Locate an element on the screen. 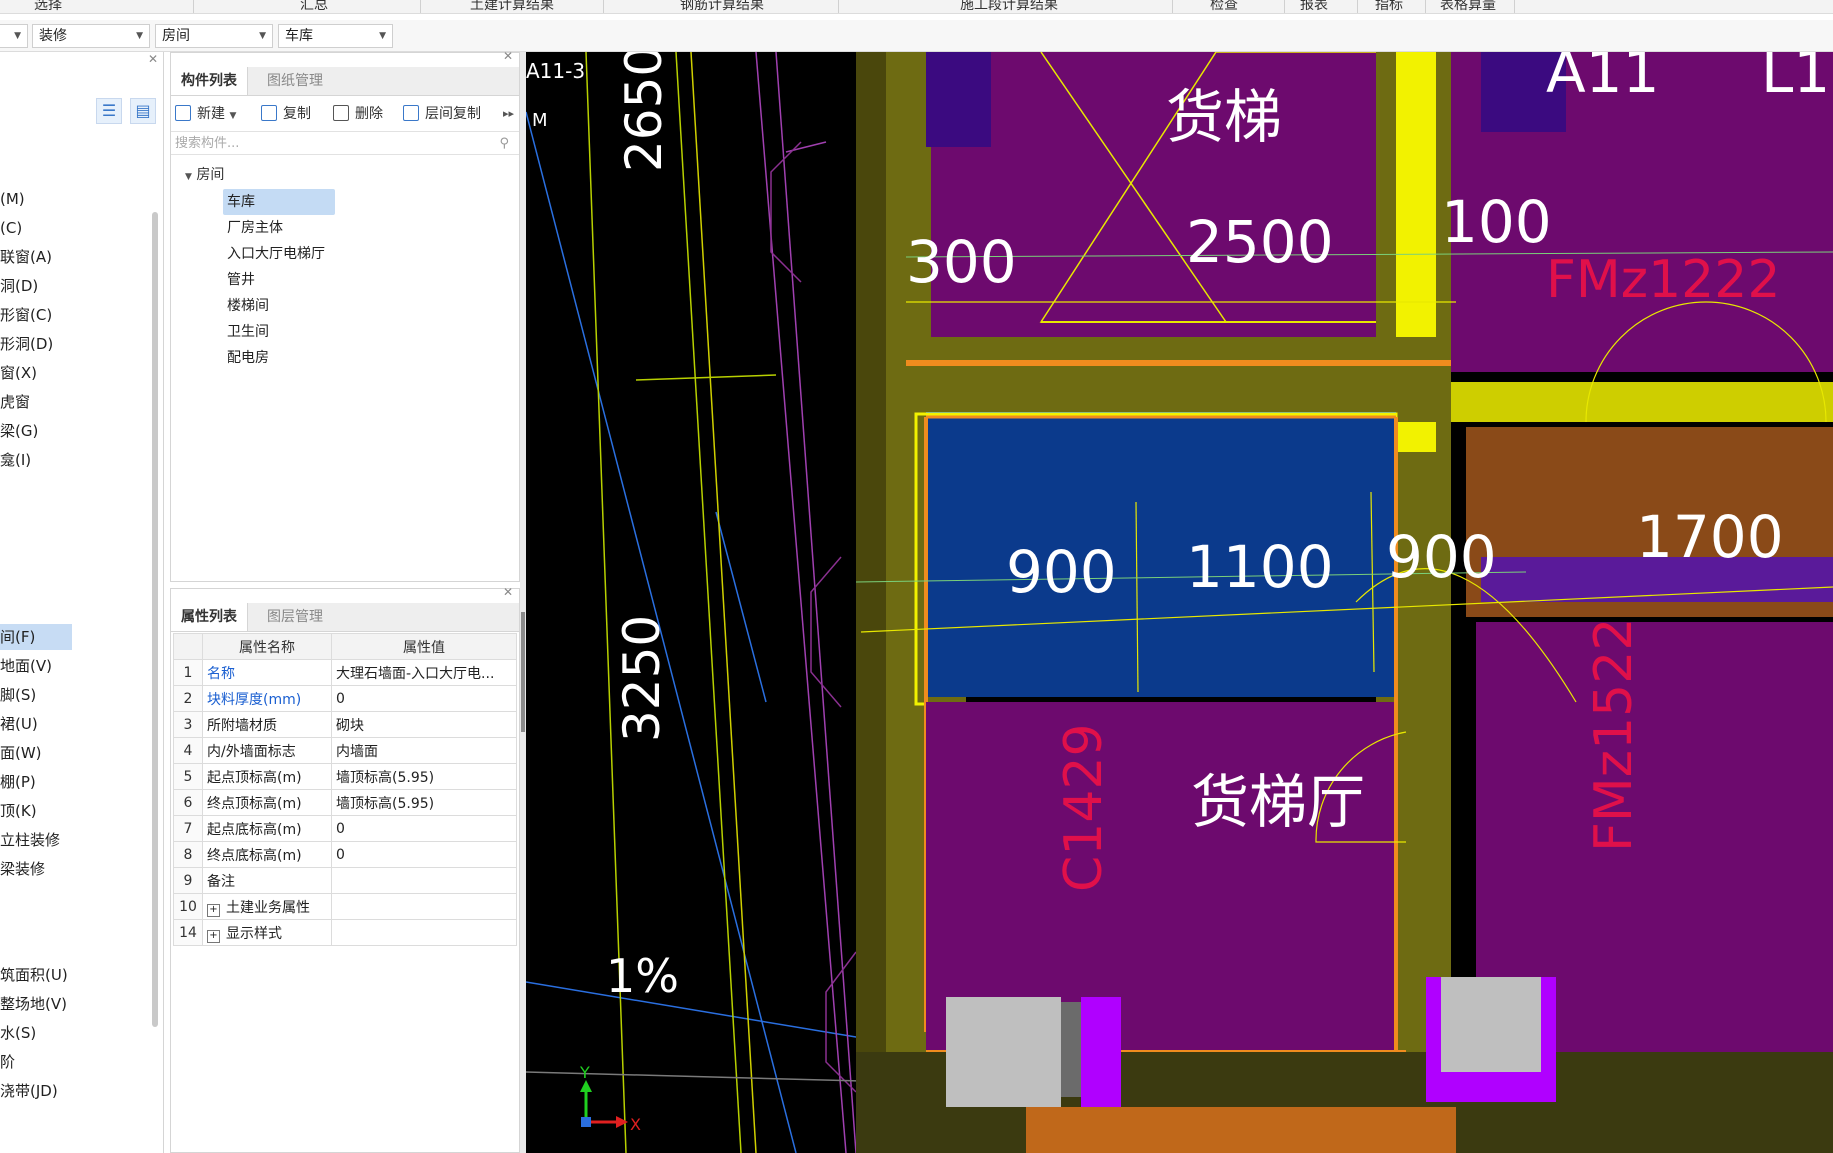 This screenshot has width=1833, height=1153. tree-root-room: ▼ 房间 is located at coordinates (204, 176).